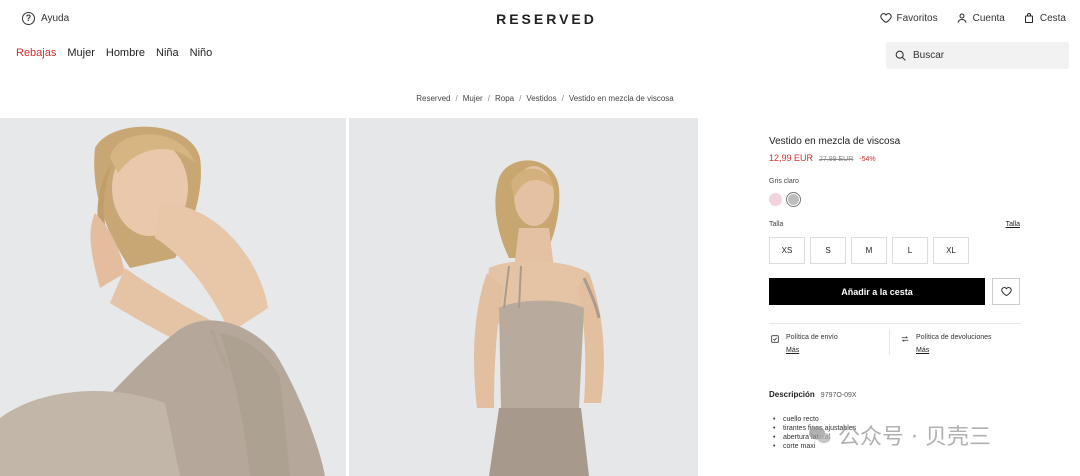  Describe the element at coordinates (889, 342) in the screenshot. I see `vertical-divider` at that location.